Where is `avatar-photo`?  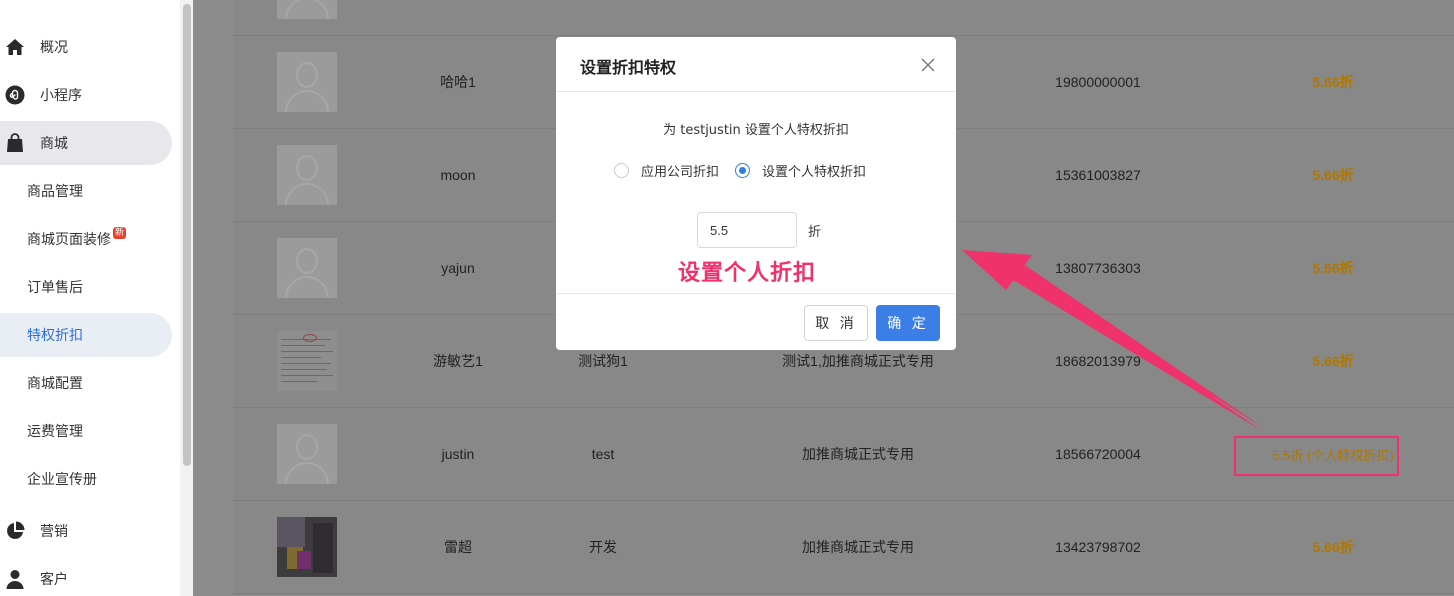
avatar-photo is located at coordinates (307, 547).